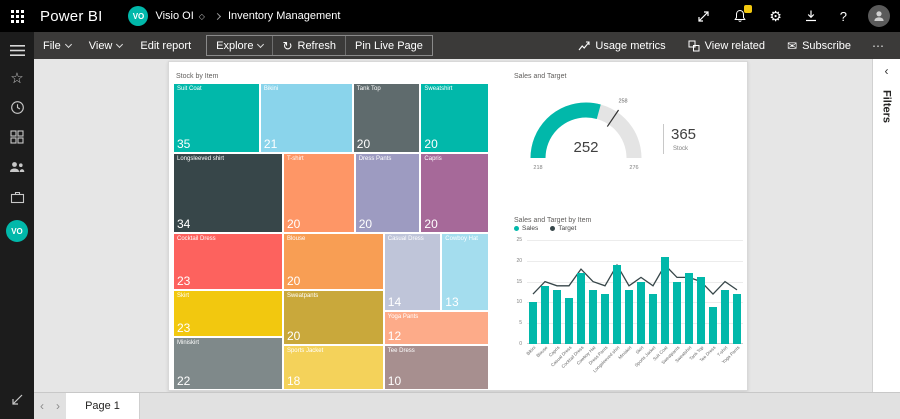  Describe the element at coordinates (394, 301) in the screenshot. I see `treemap-tile-value: 14` at that location.